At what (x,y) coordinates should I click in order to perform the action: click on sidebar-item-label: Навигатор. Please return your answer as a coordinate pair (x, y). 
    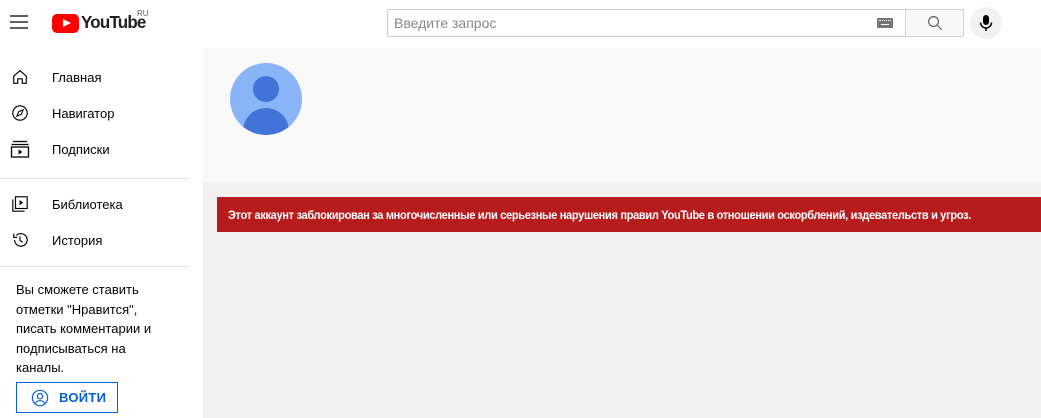
    Looking at the image, I should click on (83, 113).